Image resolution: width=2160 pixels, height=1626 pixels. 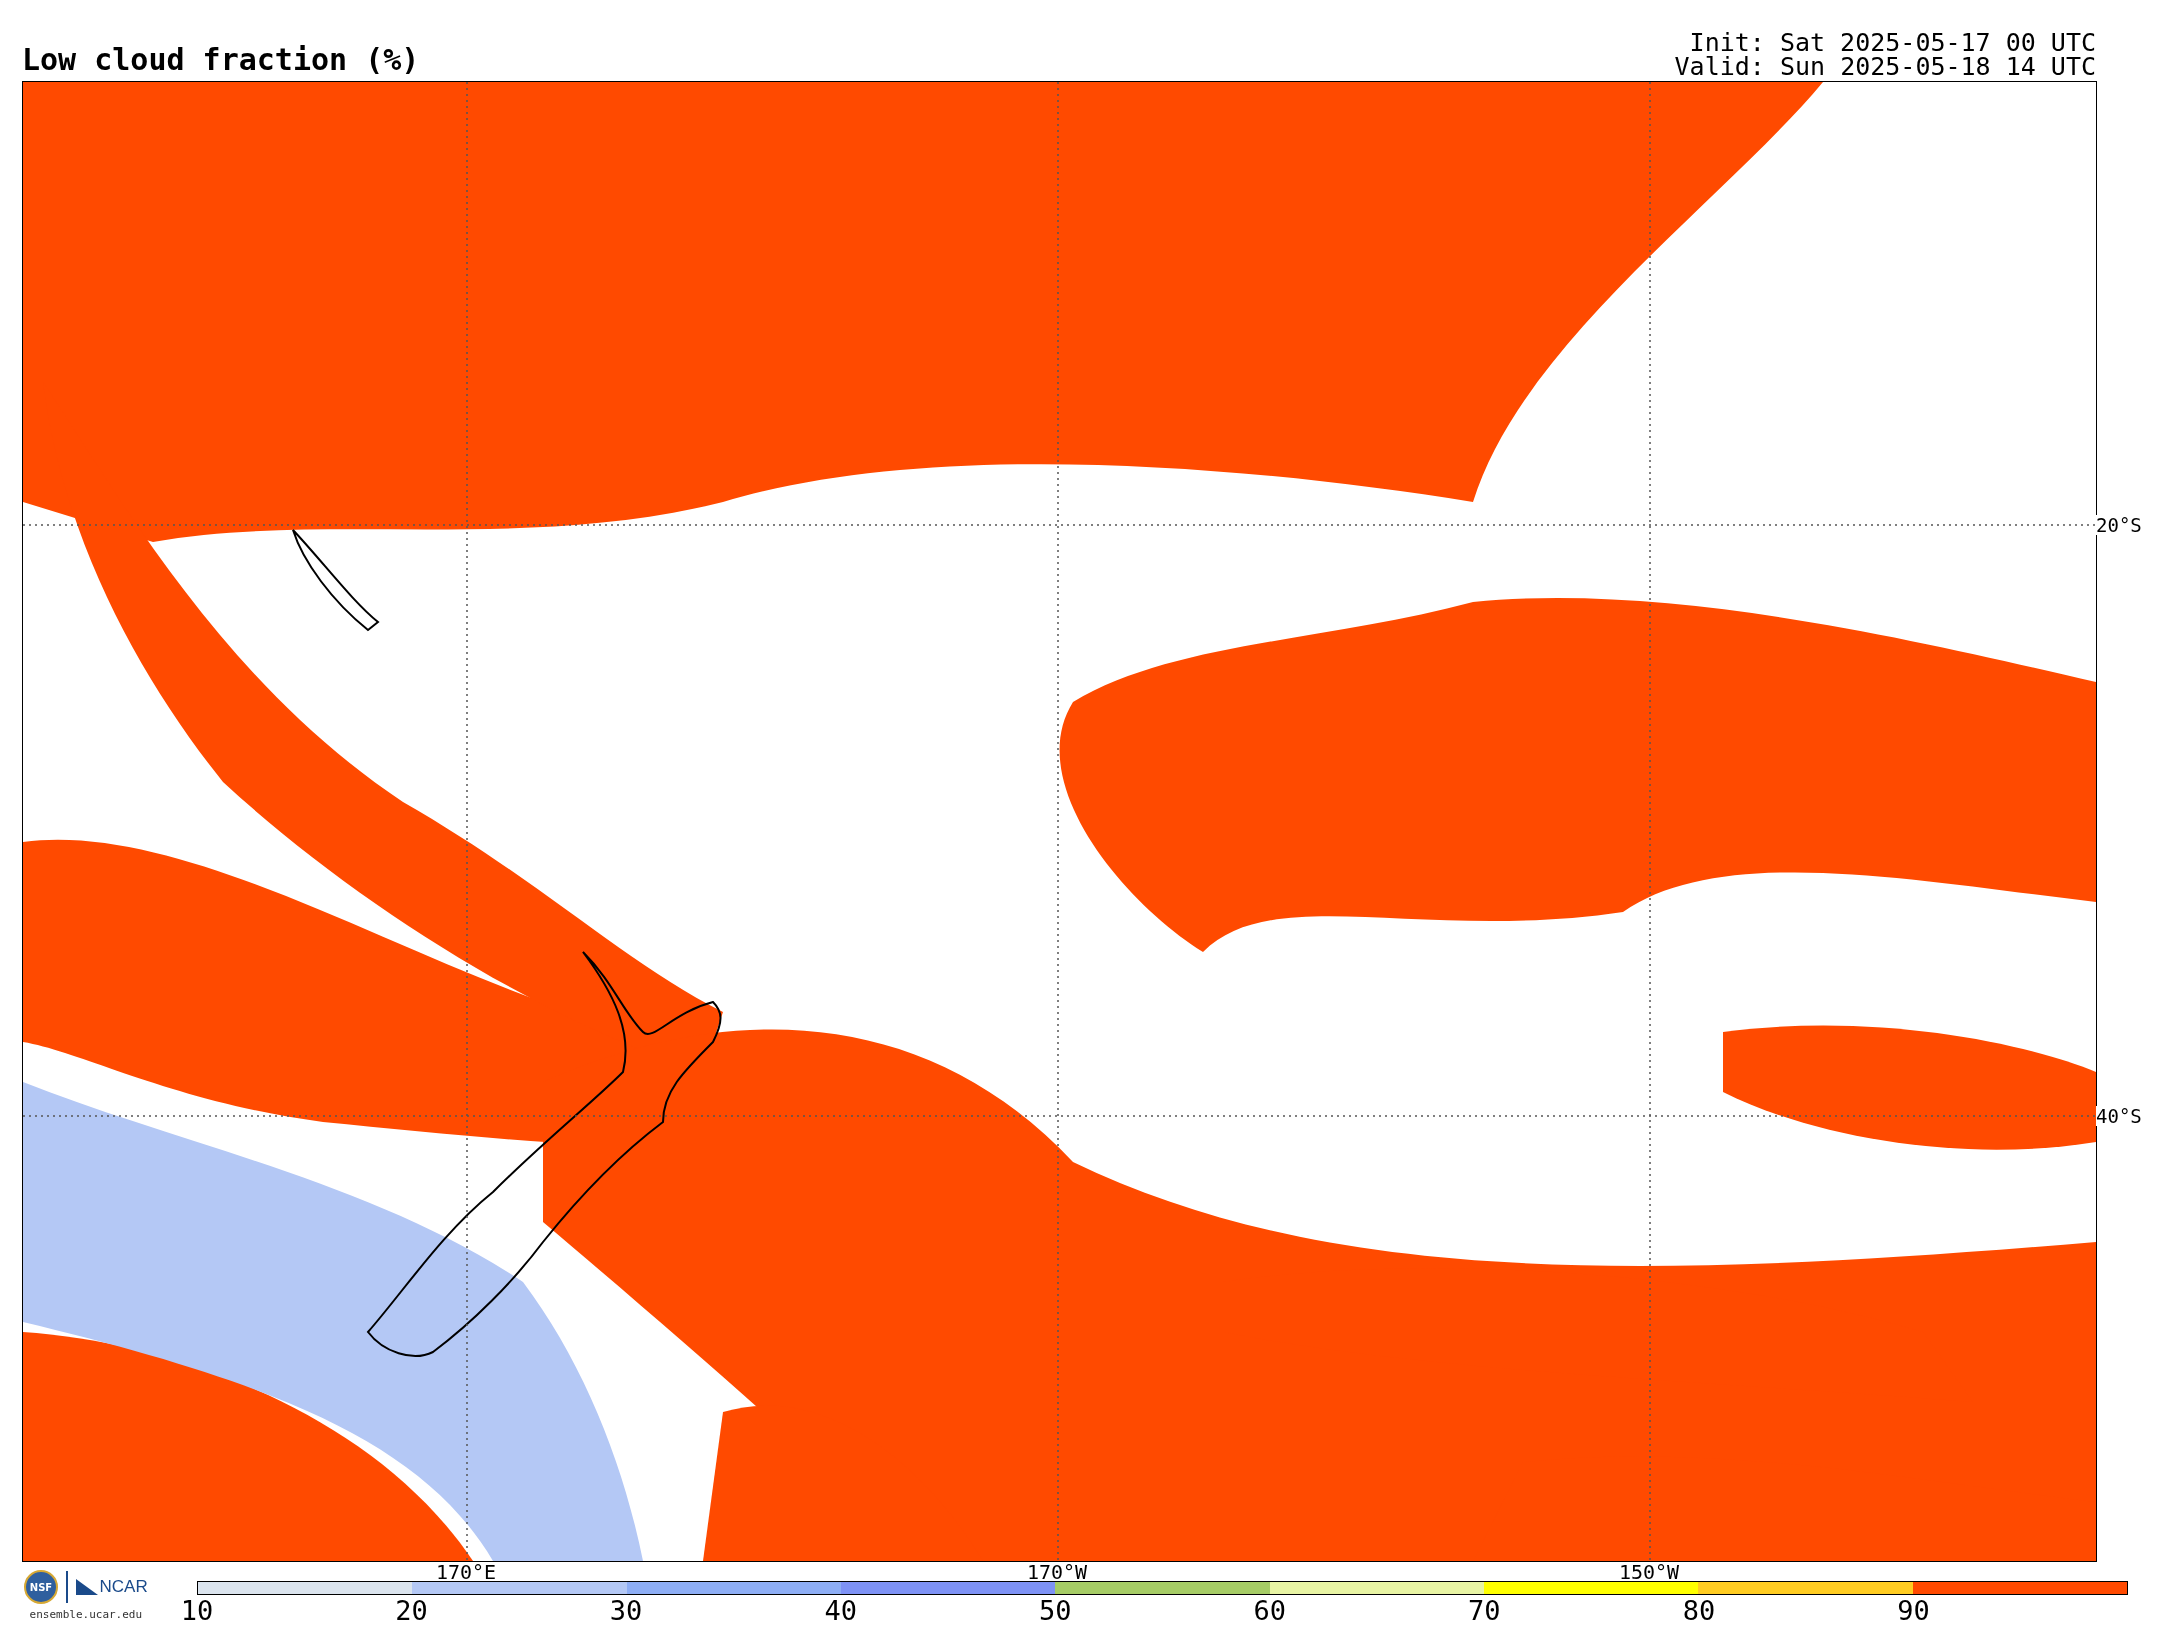 I want to click on nsf-logo: NSF, so click(x=41, y=1587).